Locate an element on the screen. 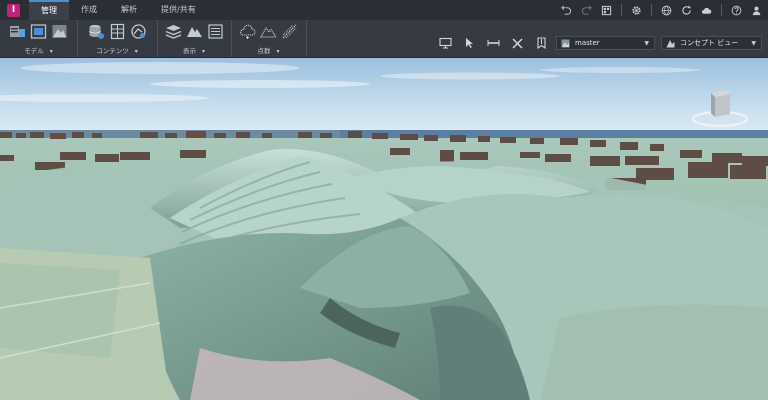 The width and height of the screenshot is (768, 400). style-icon is located at coordinates (138, 31).